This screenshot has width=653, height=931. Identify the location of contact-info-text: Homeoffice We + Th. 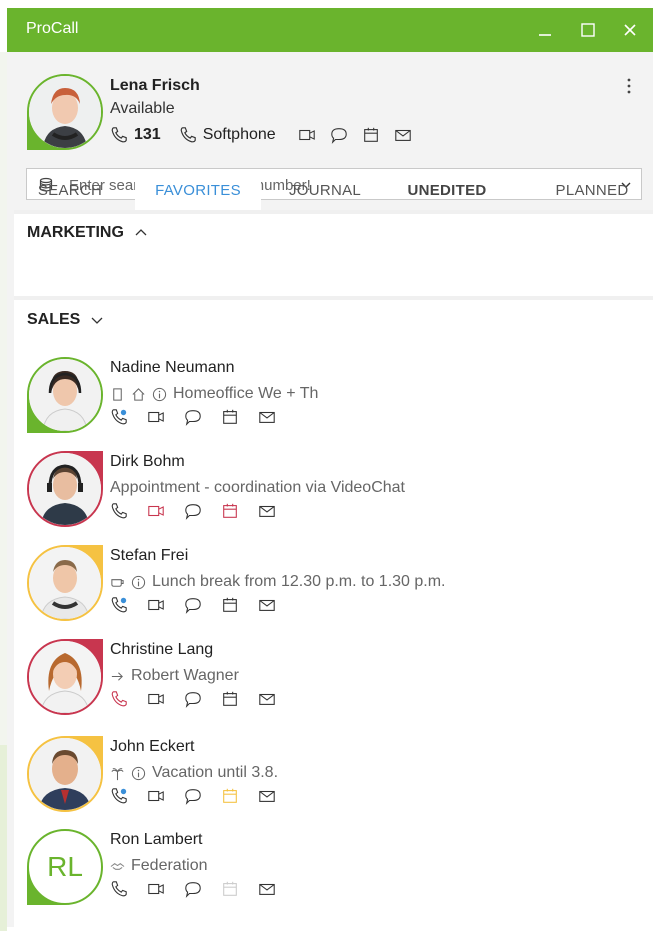
(246, 393).